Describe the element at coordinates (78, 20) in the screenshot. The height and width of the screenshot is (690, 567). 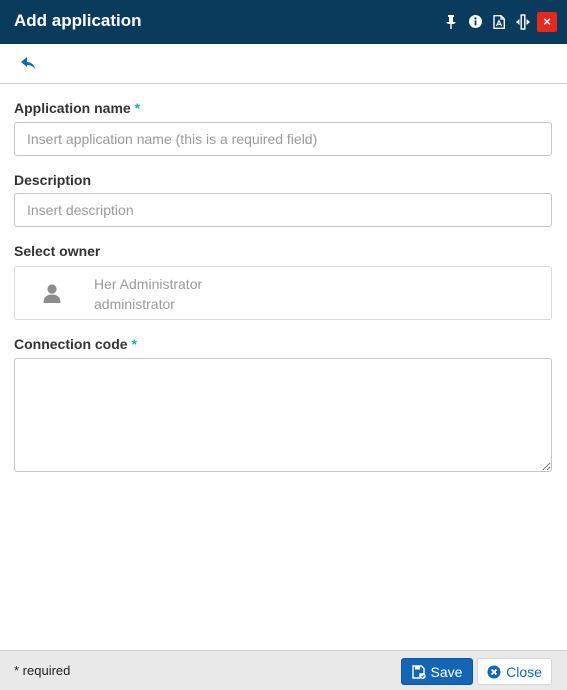
I see `dialog-title: Add application` at that location.